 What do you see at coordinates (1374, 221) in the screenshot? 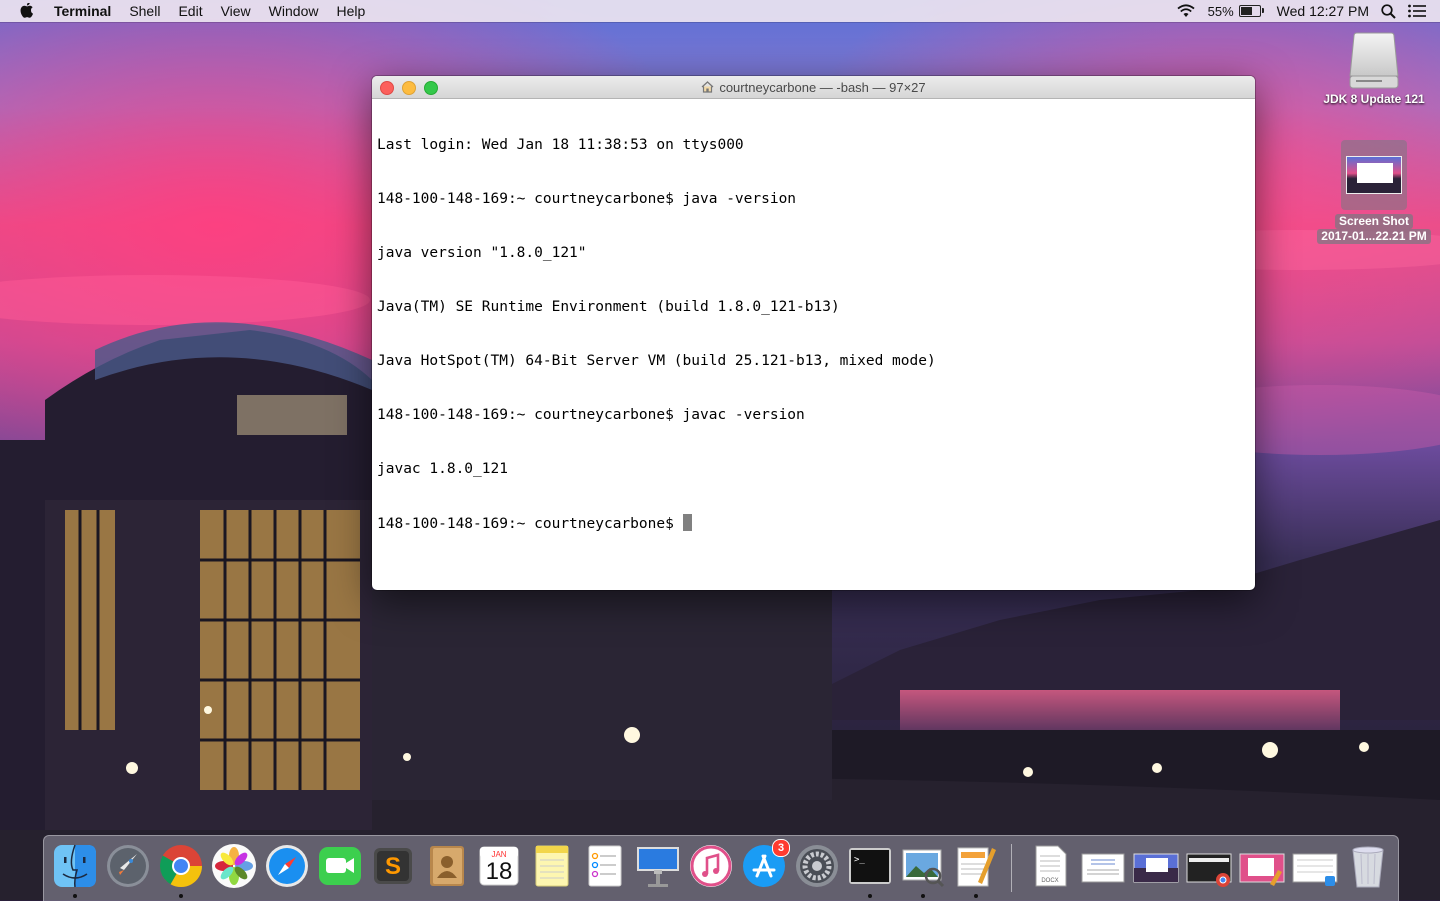
I see `desktop-icon-label-line1: Screen Shot` at bounding box center [1374, 221].